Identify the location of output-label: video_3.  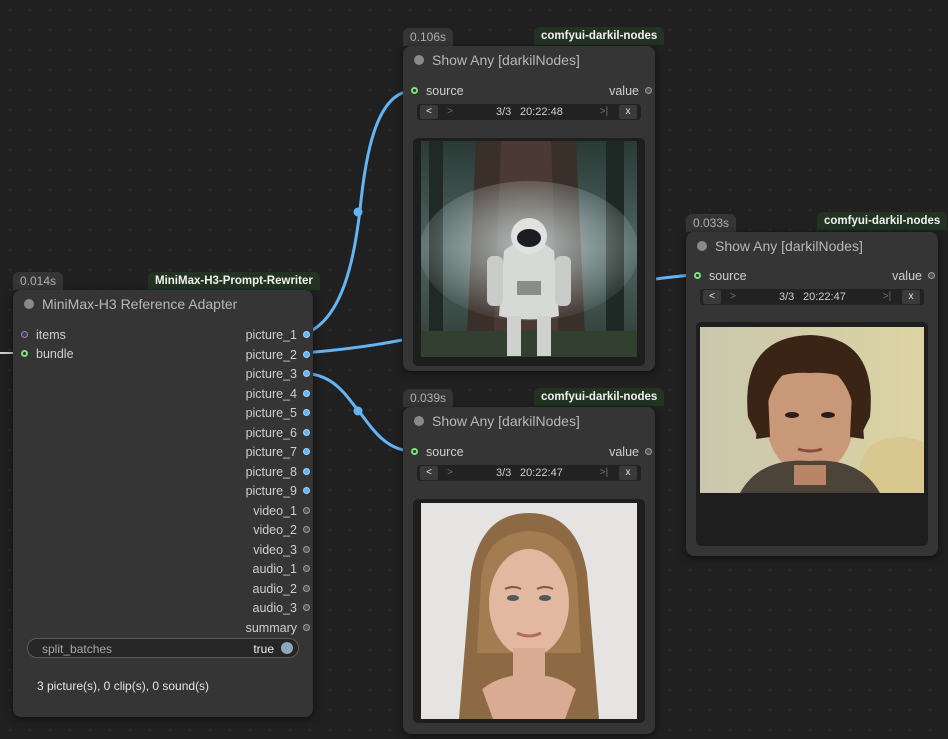
(275, 549).